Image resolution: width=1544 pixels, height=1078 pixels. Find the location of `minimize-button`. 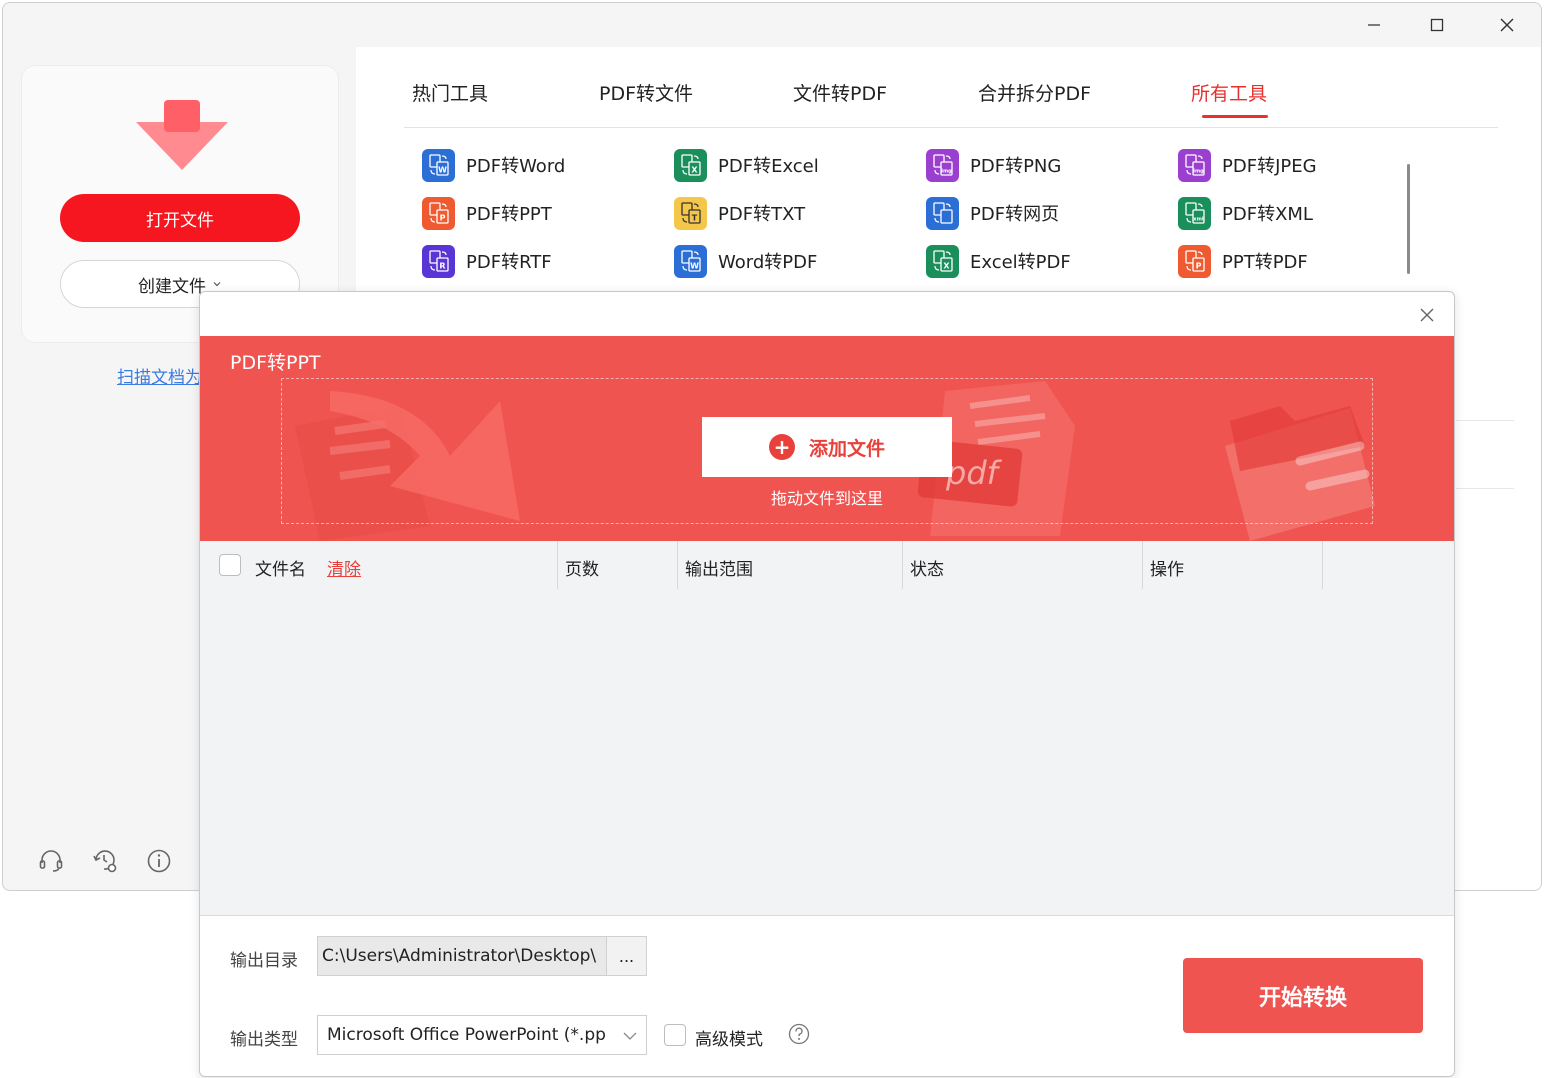

minimize-button is located at coordinates (1374, 25).